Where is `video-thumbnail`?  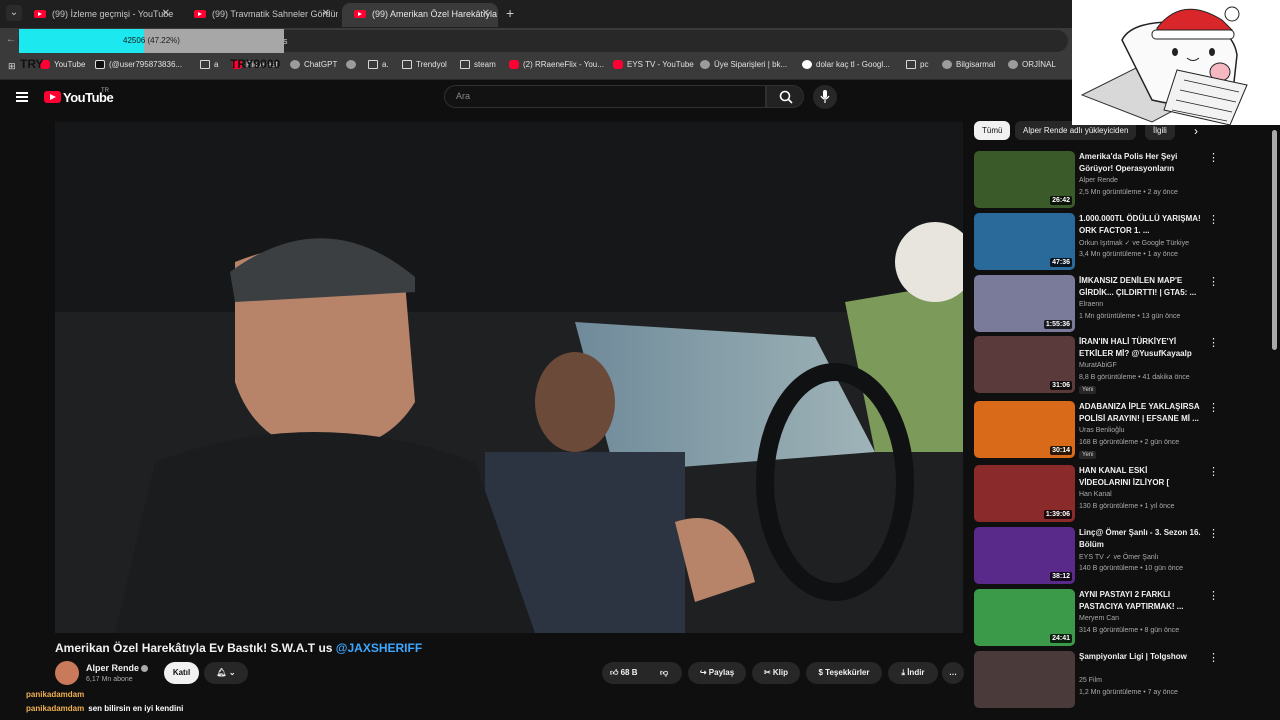
video-thumbnail is located at coordinates (1024, 679).